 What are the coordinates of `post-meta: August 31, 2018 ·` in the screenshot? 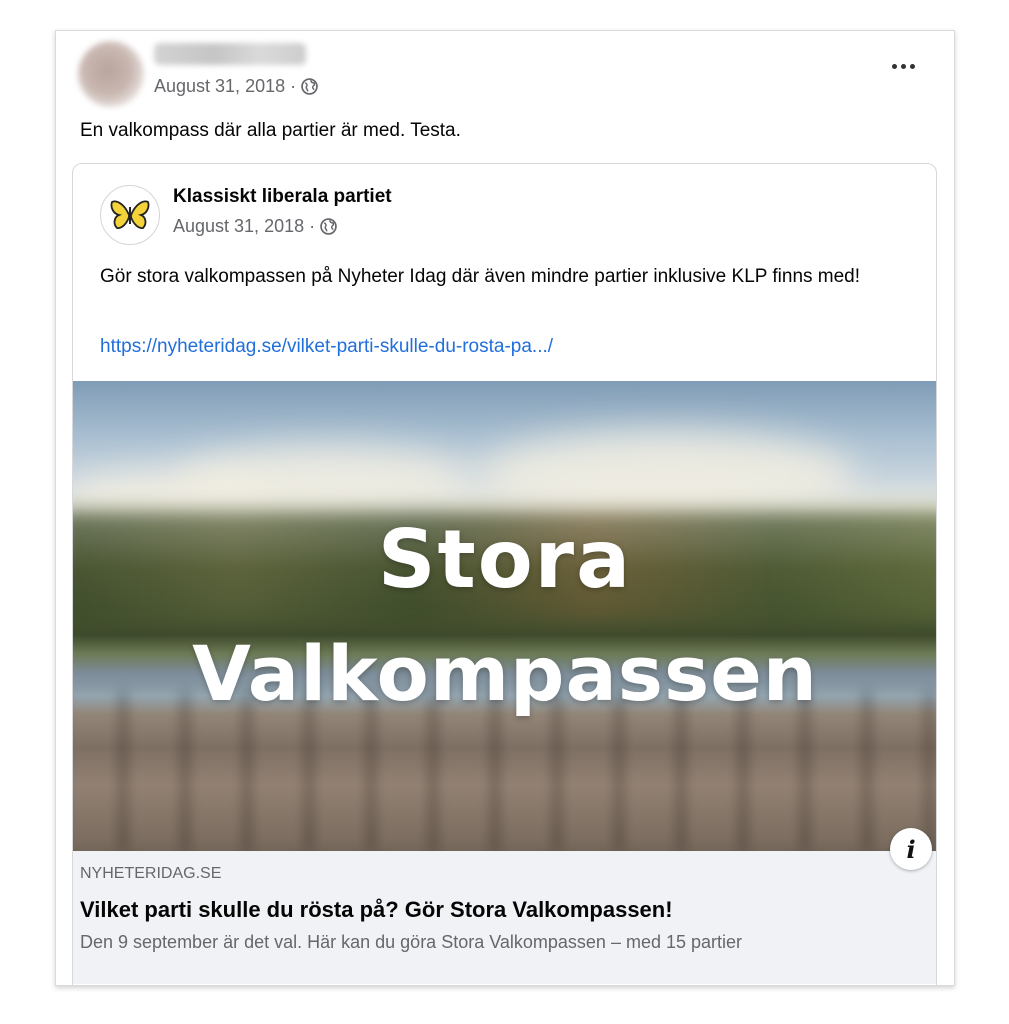 It's located at (236, 86).